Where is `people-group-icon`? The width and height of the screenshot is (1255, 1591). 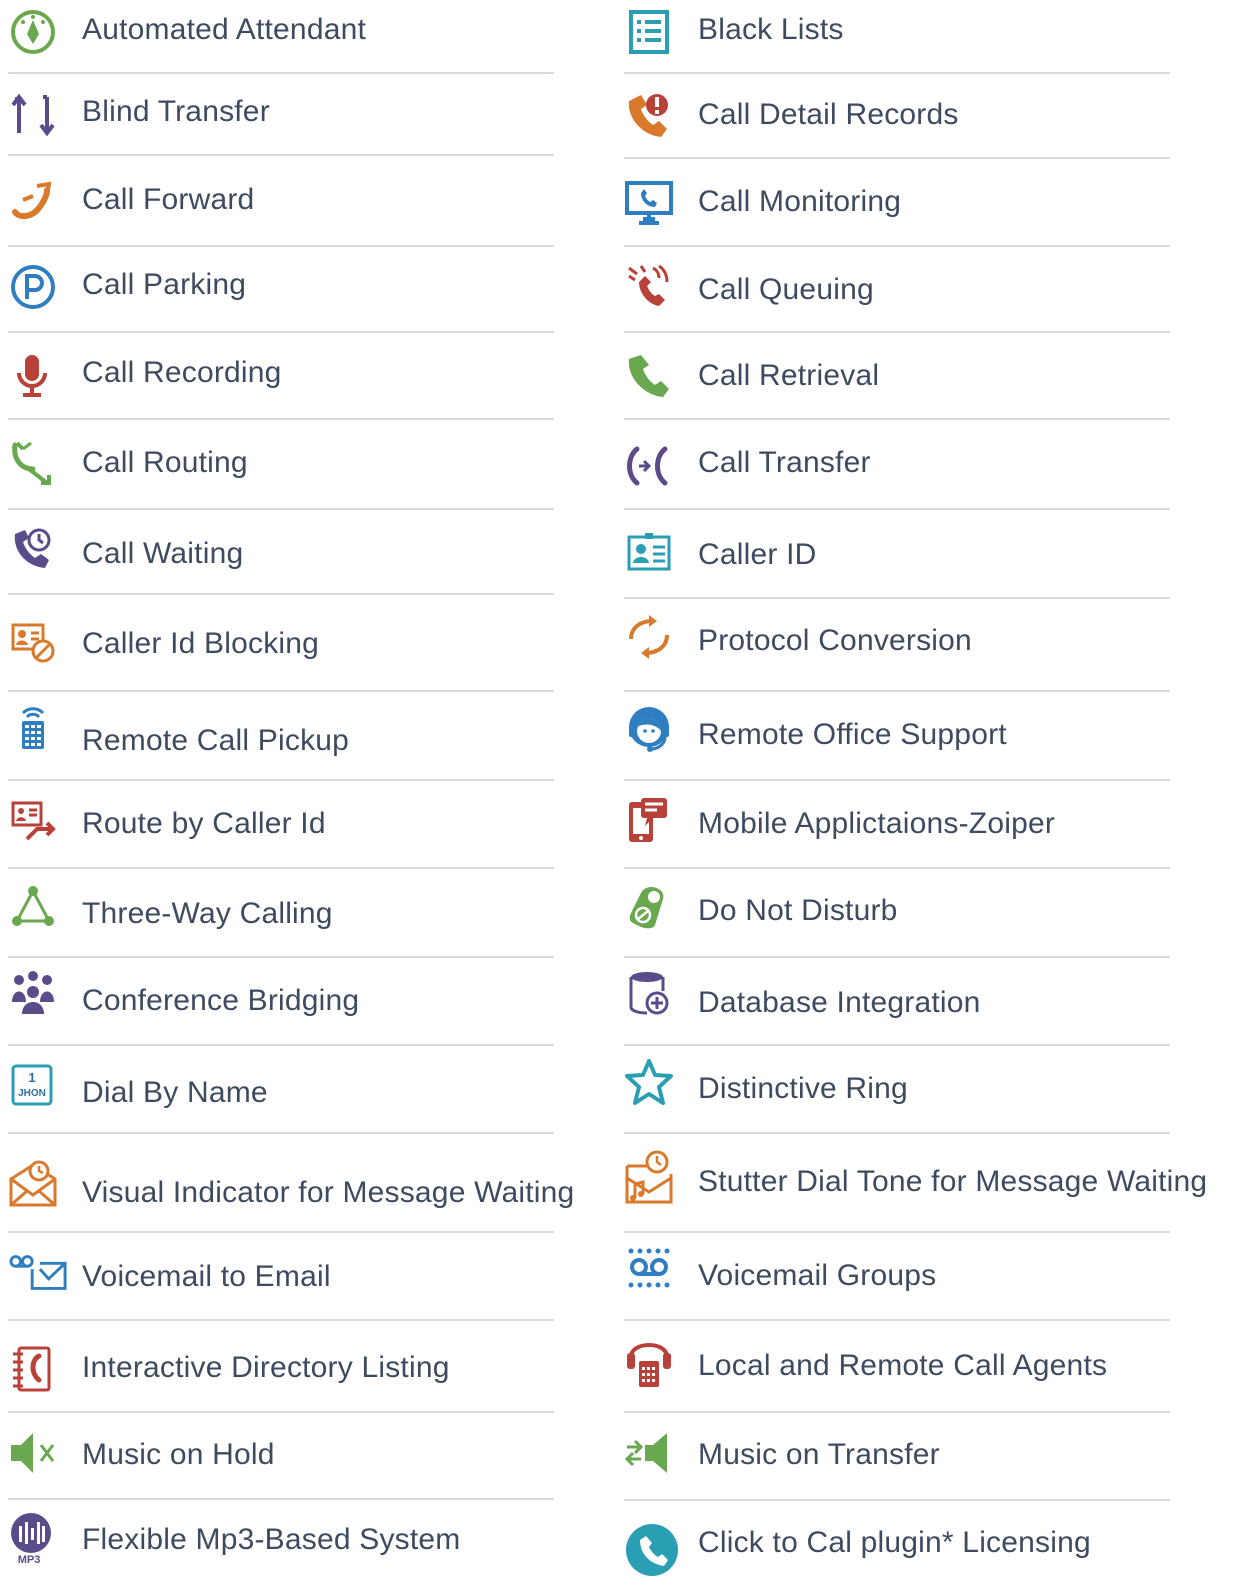
people-group-icon is located at coordinates (33, 992).